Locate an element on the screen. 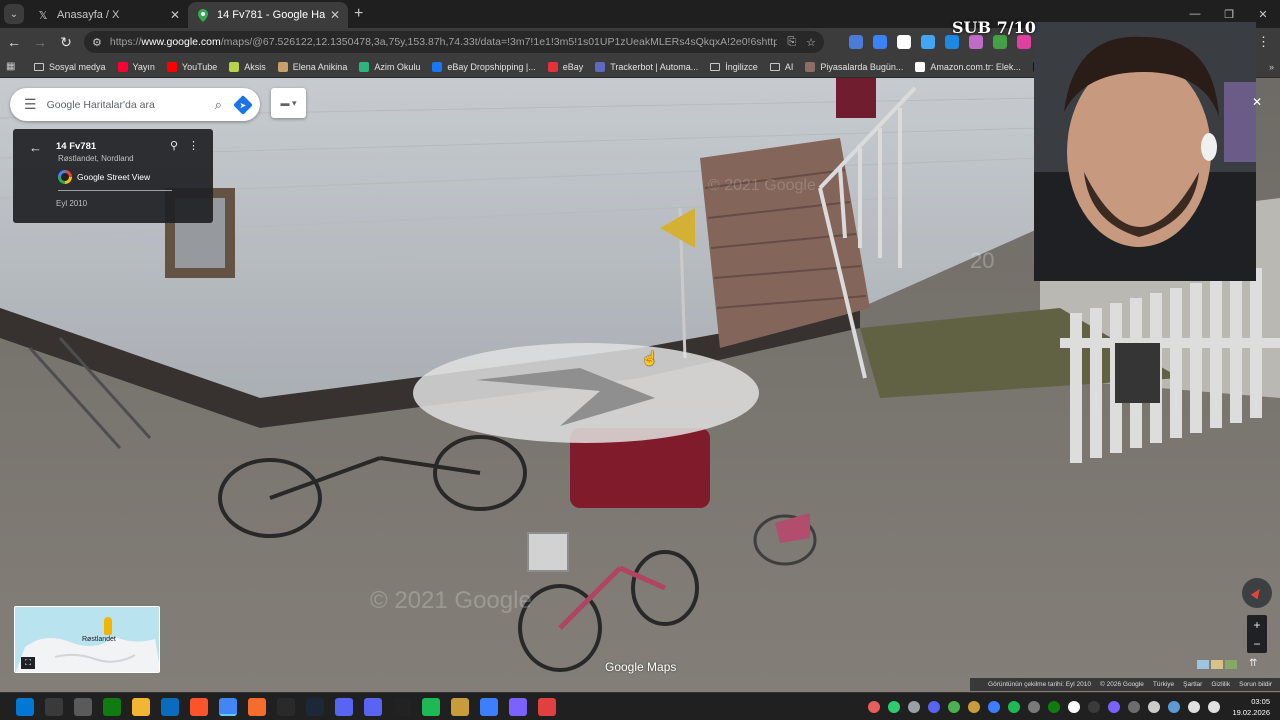  clock: 03:05 19.02.2026 is located at coordinates (1251, 707).